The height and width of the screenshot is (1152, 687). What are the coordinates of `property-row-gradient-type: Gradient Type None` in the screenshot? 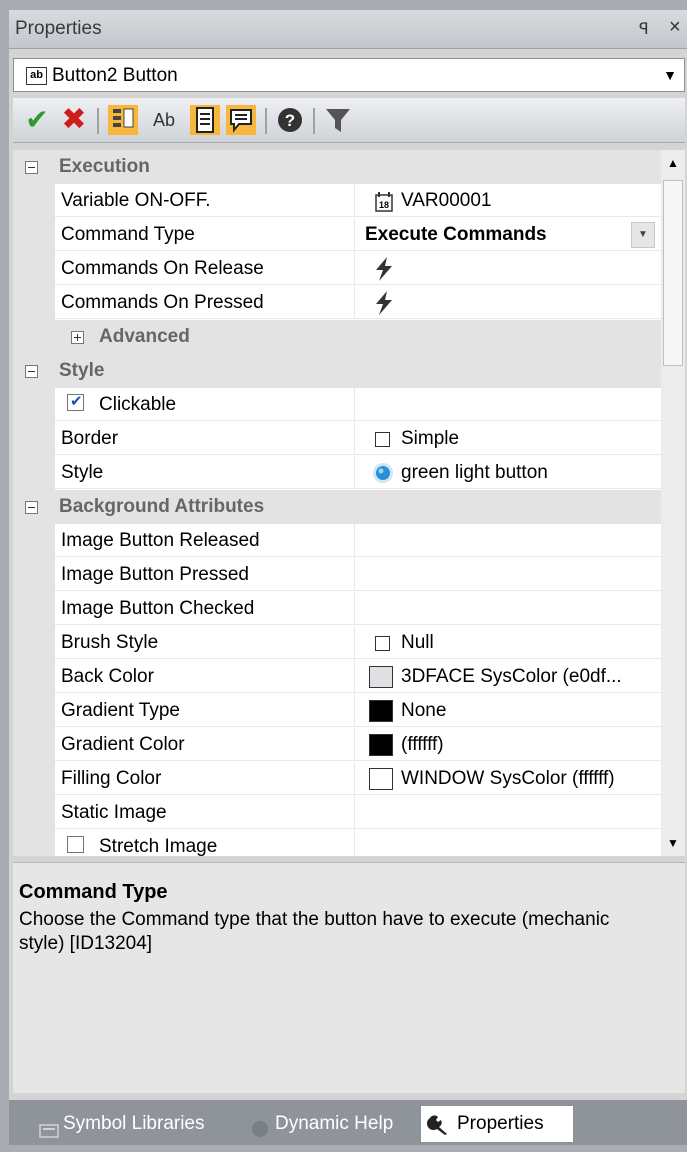 It's located at (337, 711).